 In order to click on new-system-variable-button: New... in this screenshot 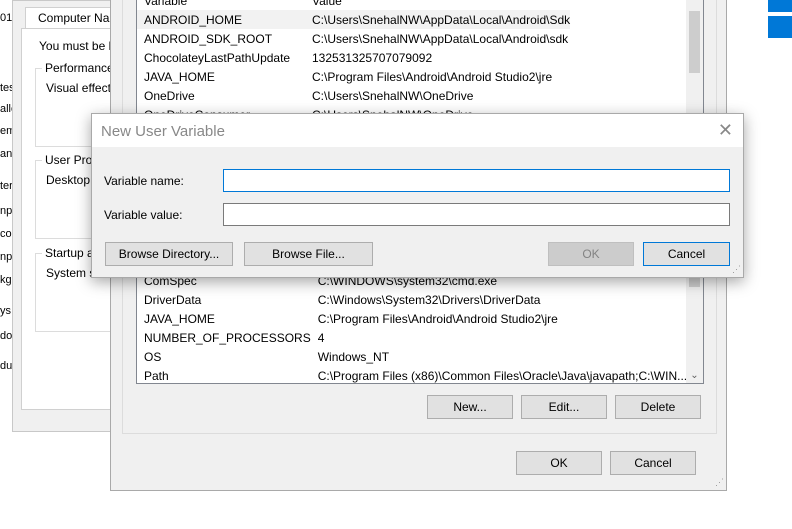, I will do `click(470, 407)`.